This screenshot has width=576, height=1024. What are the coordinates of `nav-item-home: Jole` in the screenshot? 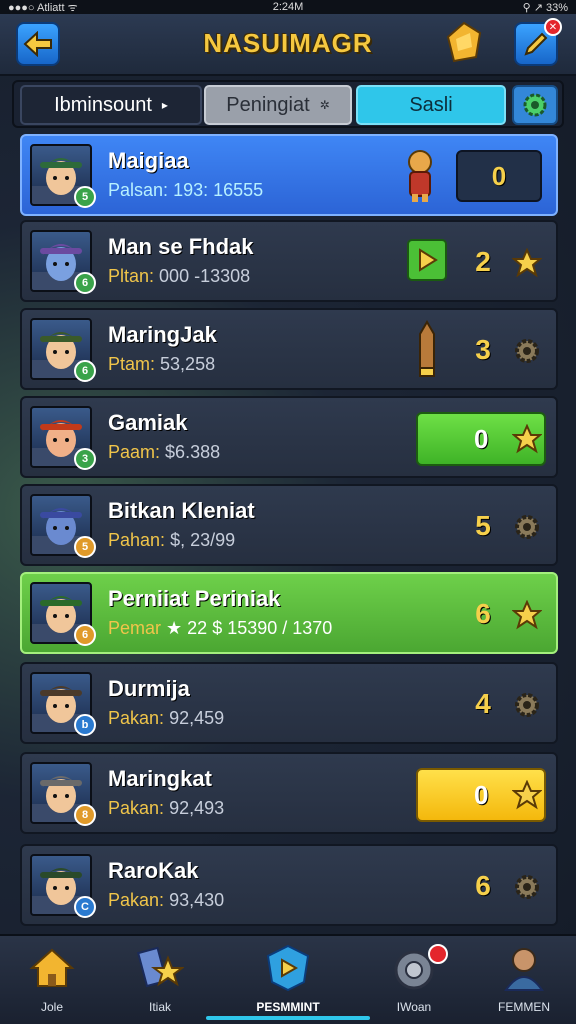 It's located at (52, 980).